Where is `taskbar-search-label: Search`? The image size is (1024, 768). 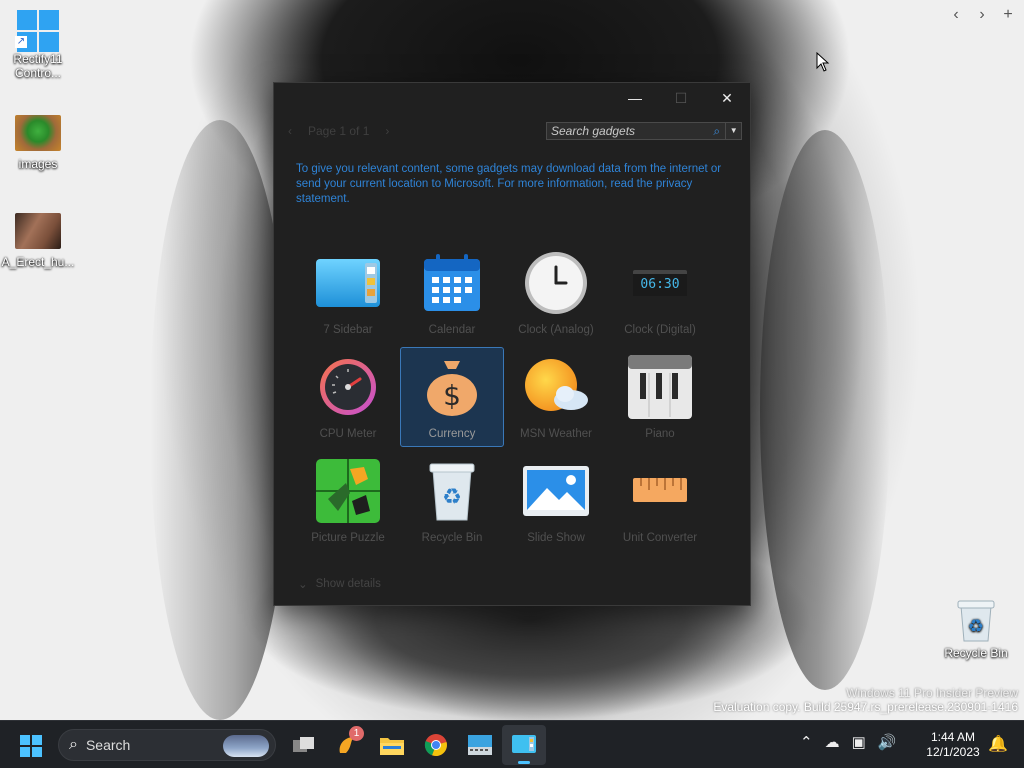
taskbar-search-label: Search is located at coordinates (108, 745).